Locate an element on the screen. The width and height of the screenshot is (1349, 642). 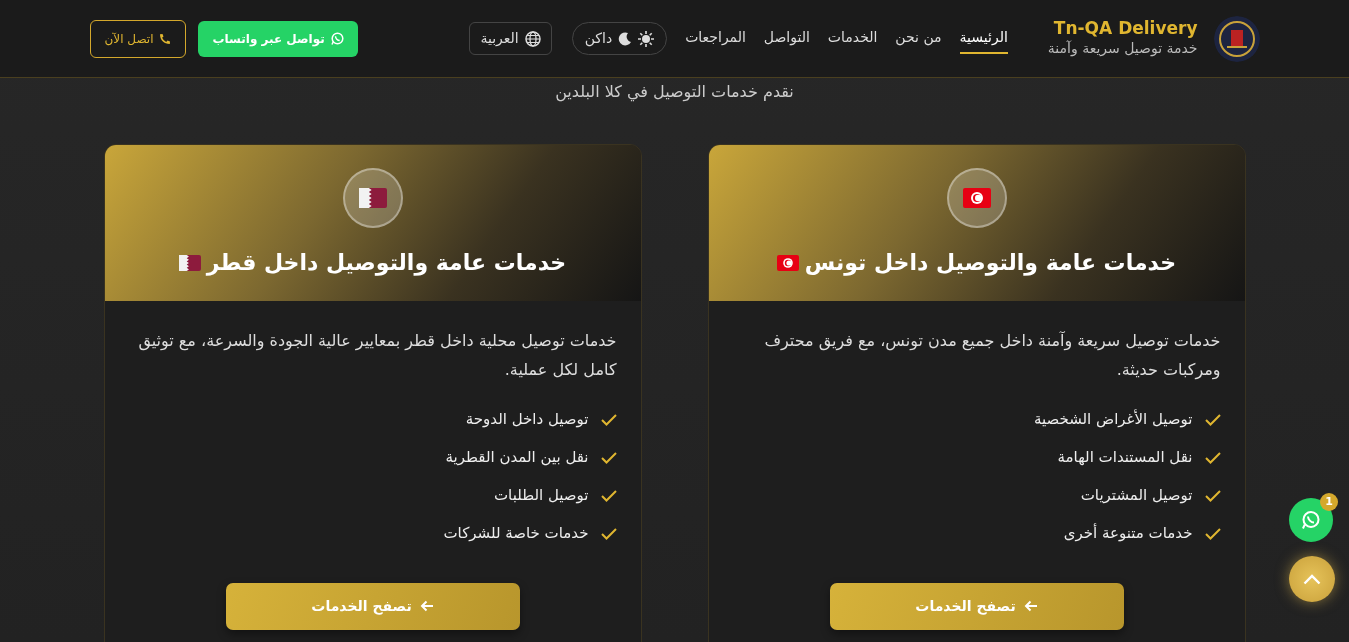
chevron-up-icon is located at coordinates (1312, 579).